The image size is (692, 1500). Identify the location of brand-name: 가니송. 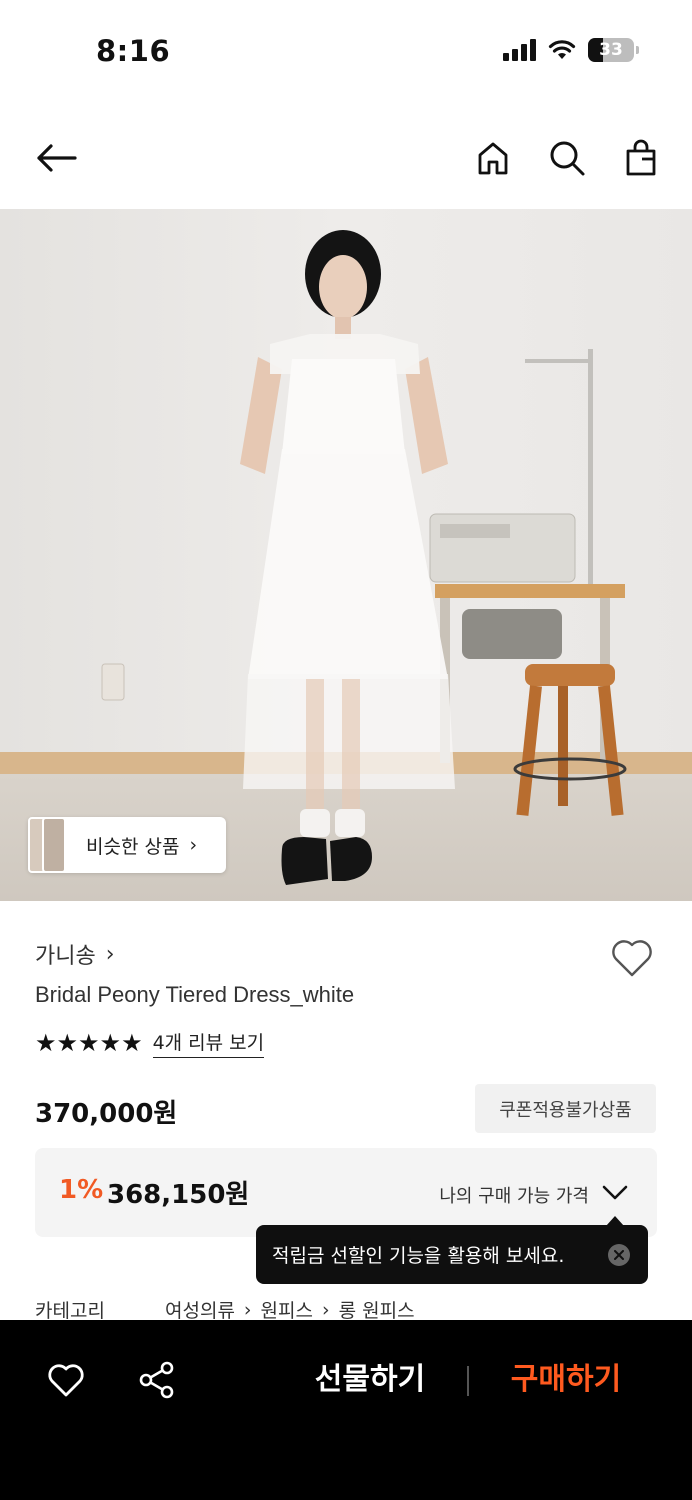
(65, 956).